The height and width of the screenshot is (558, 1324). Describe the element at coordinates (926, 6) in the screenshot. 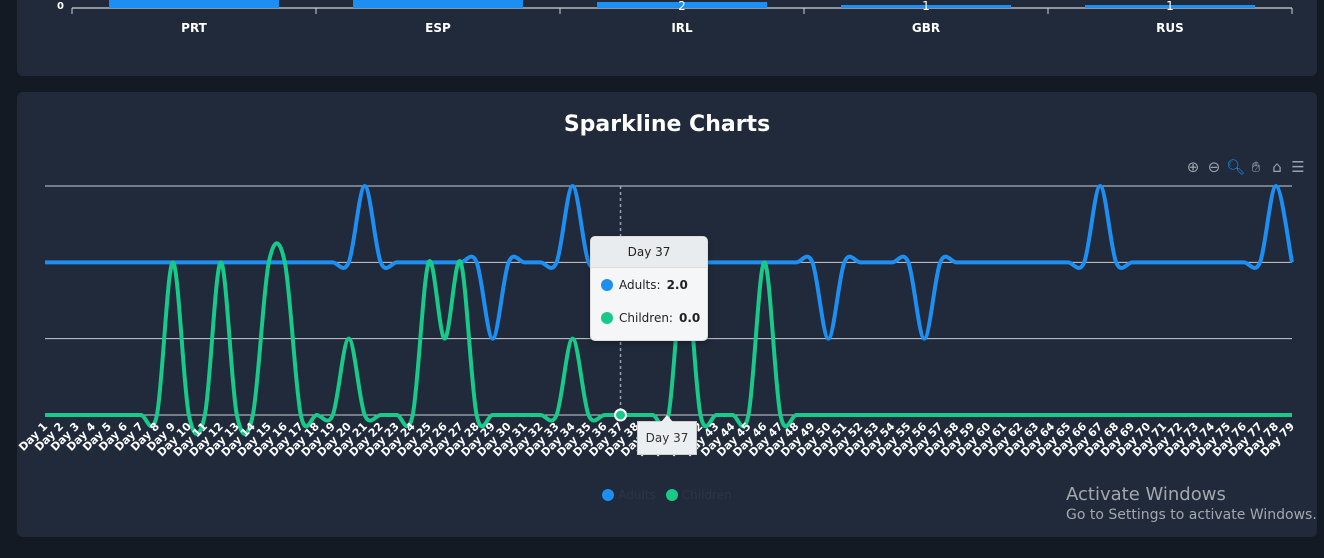

I see `data-label-GBR: 1` at that location.